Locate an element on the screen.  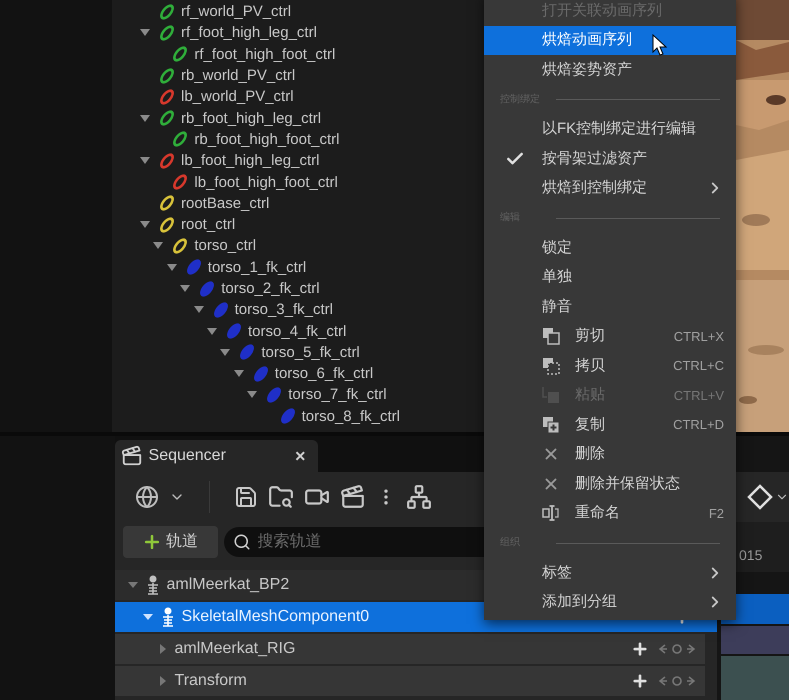
tree-item: torso_4_fk_ctrl is located at coordinates (297, 331).